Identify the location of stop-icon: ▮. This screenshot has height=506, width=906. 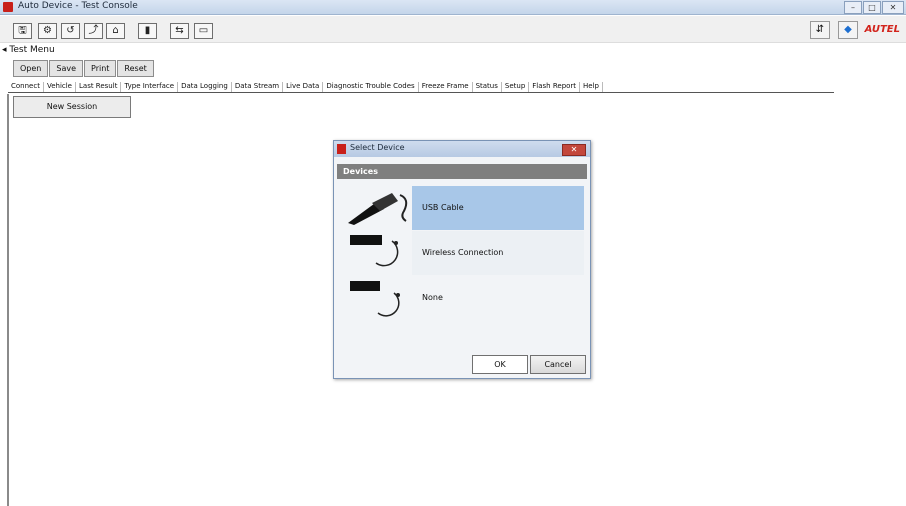
(147, 31).